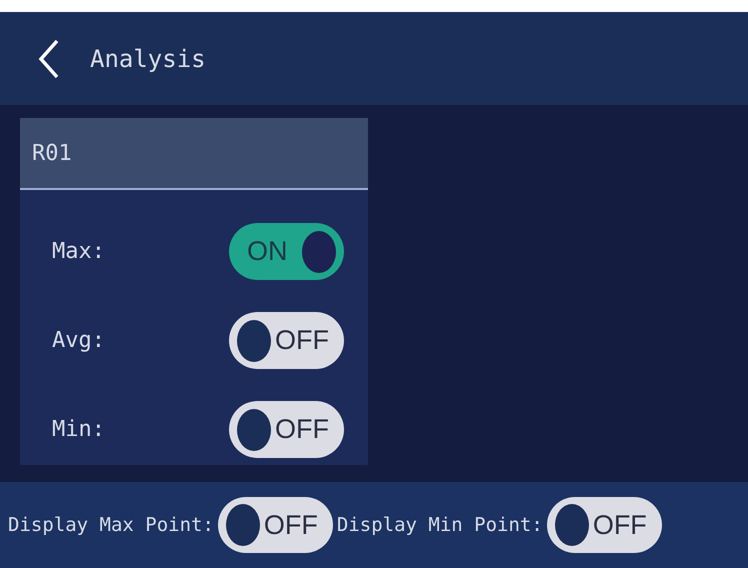 This screenshot has width=748, height=568. I want to click on option-label: Display Min Point:, so click(439, 525).